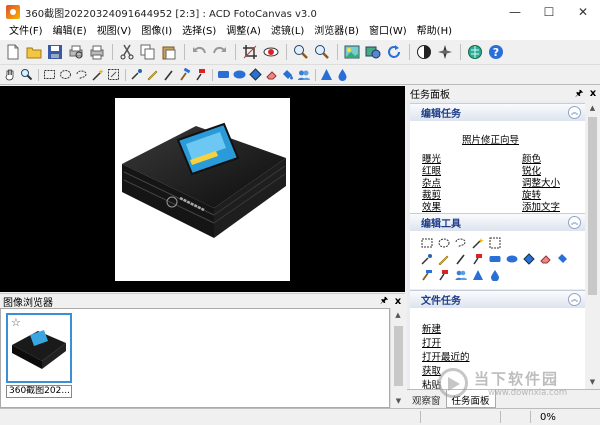 The image size is (600, 425). I want to click on eyedropper-icon, so click(427, 259).